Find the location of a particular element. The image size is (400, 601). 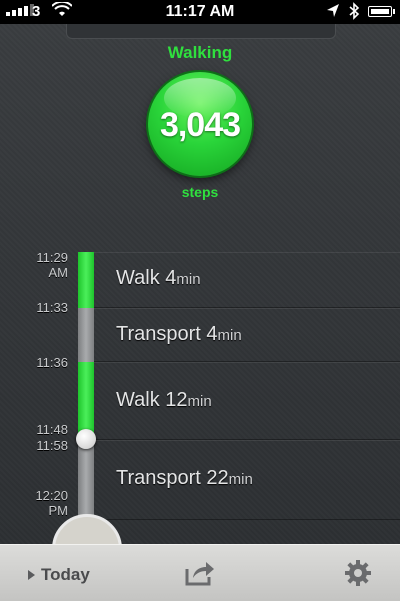

steps-bubble: 3,043 is located at coordinates (200, 124).